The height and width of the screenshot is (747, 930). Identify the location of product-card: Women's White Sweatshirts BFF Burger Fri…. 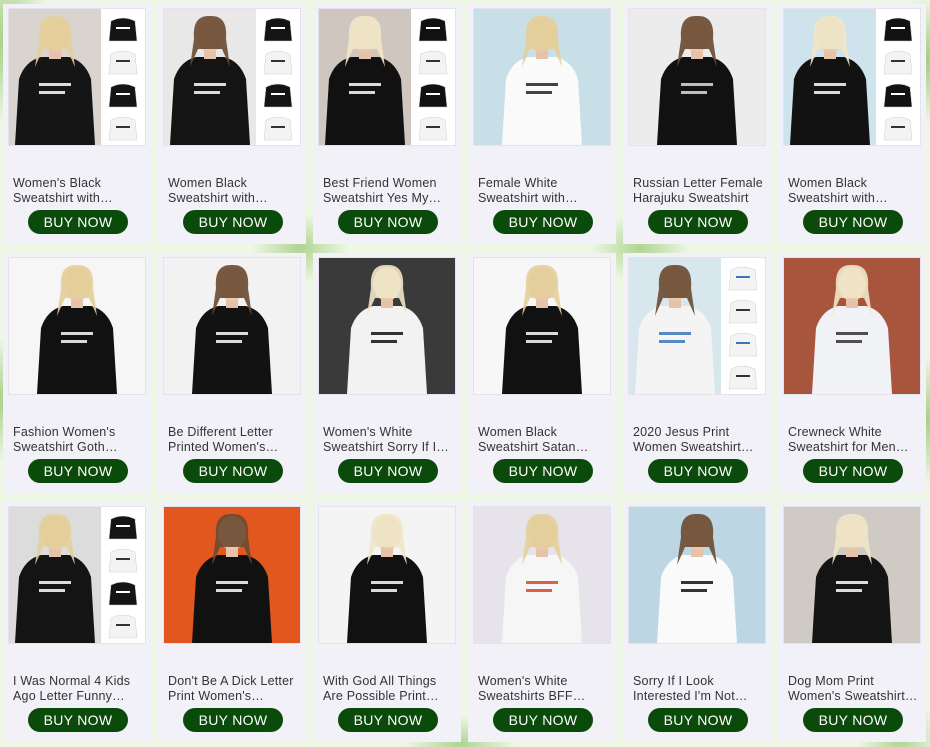
(542, 622).